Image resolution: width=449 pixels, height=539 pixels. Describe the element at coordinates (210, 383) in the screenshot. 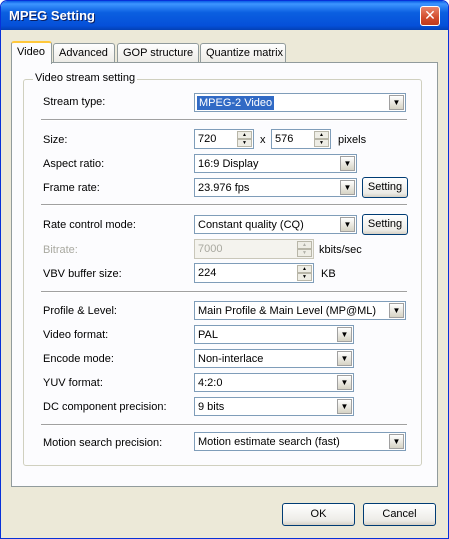

I see `yuv-format-value: 4:2:0` at that location.